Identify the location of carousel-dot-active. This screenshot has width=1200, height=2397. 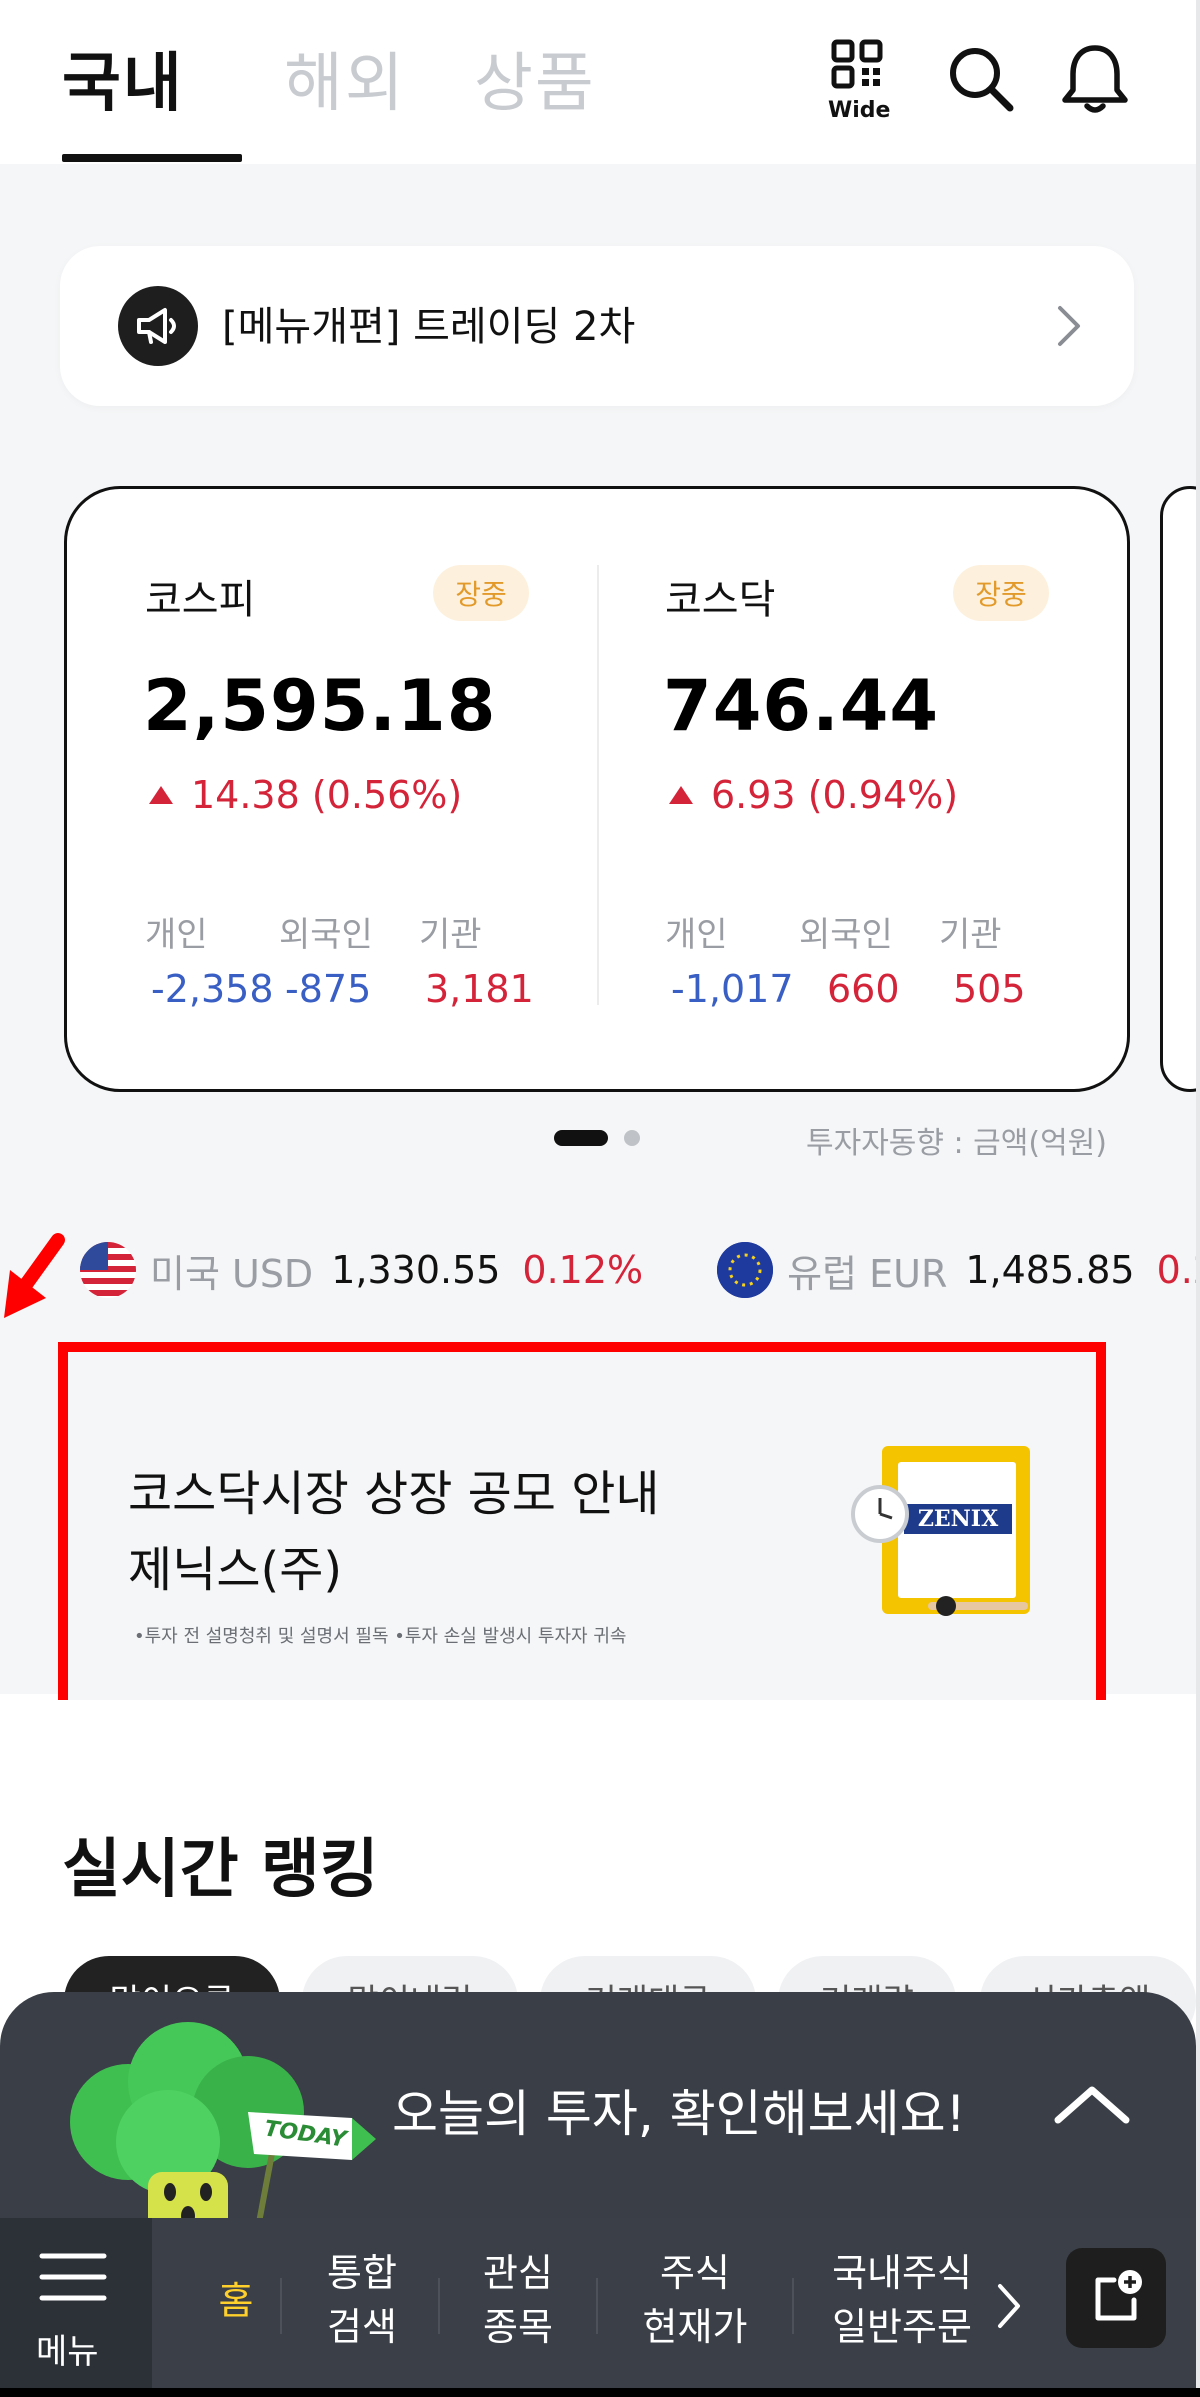
(581, 1138).